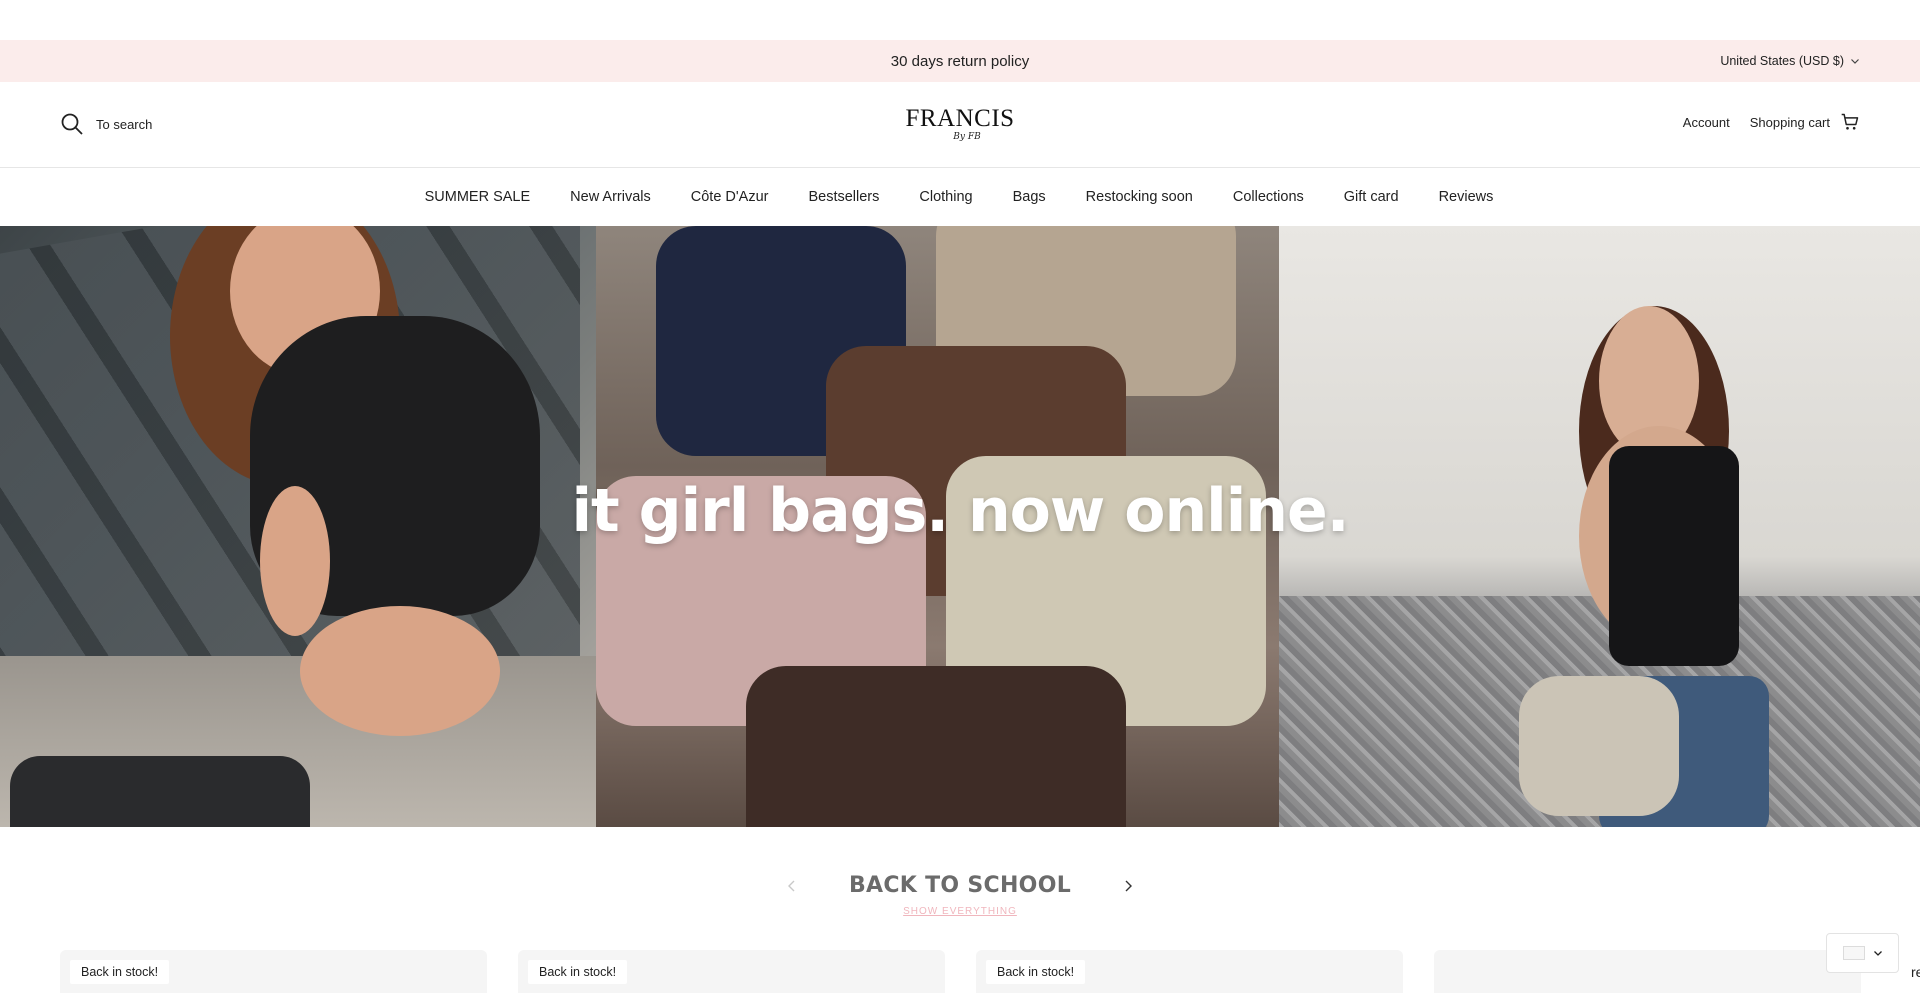  What do you see at coordinates (1128, 886) in the screenshot?
I see `chevron-right-icon` at bounding box center [1128, 886].